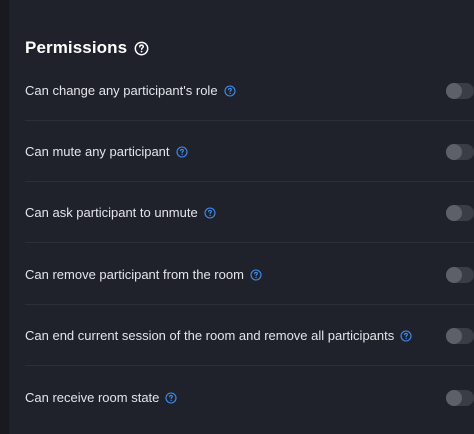 The width and height of the screenshot is (474, 434). What do you see at coordinates (134, 274) in the screenshot?
I see `permission-label: Can remove participant from the room` at bounding box center [134, 274].